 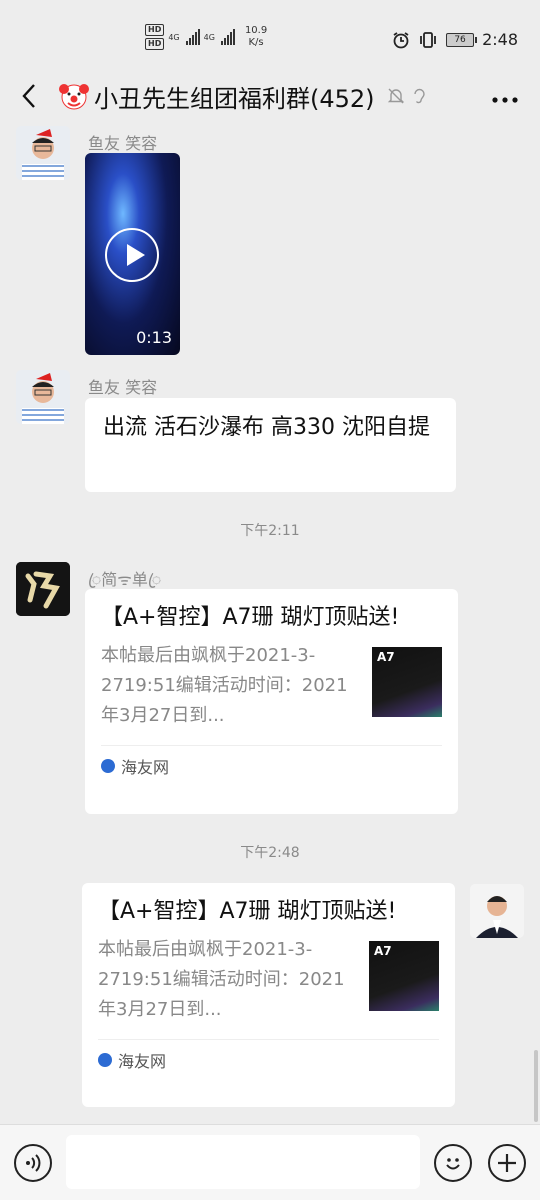 What do you see at coordinates (270, 36) in the screenshot?
I see `status-bar: HD HD 4G 4G 10.9 K/s 76 2:48` at bounding box center [270, 36].